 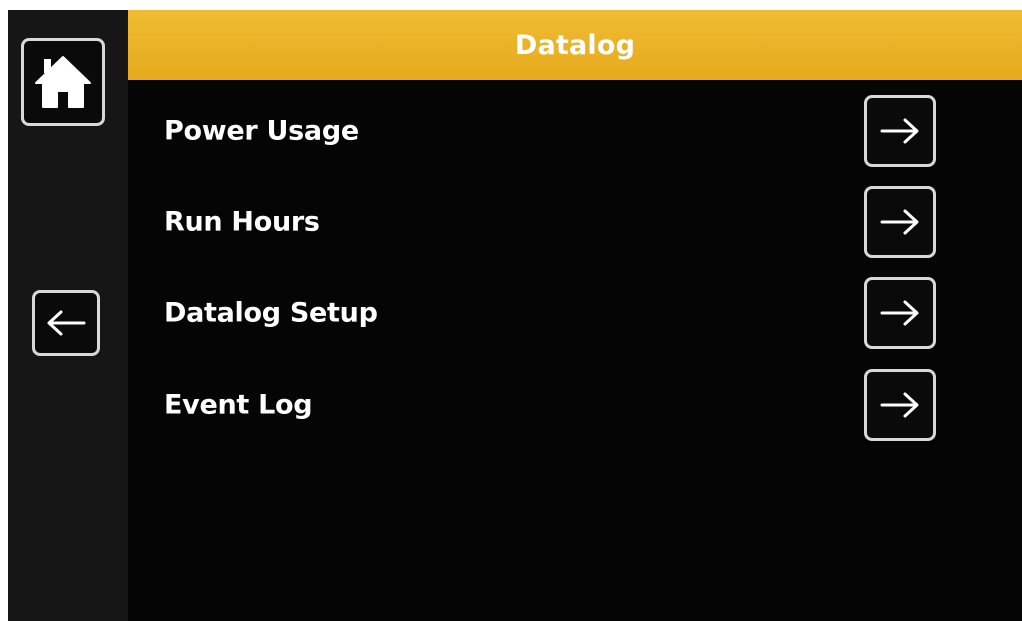 I want to click on datalog-setup-arrow-button, so click(x=900, y=313).